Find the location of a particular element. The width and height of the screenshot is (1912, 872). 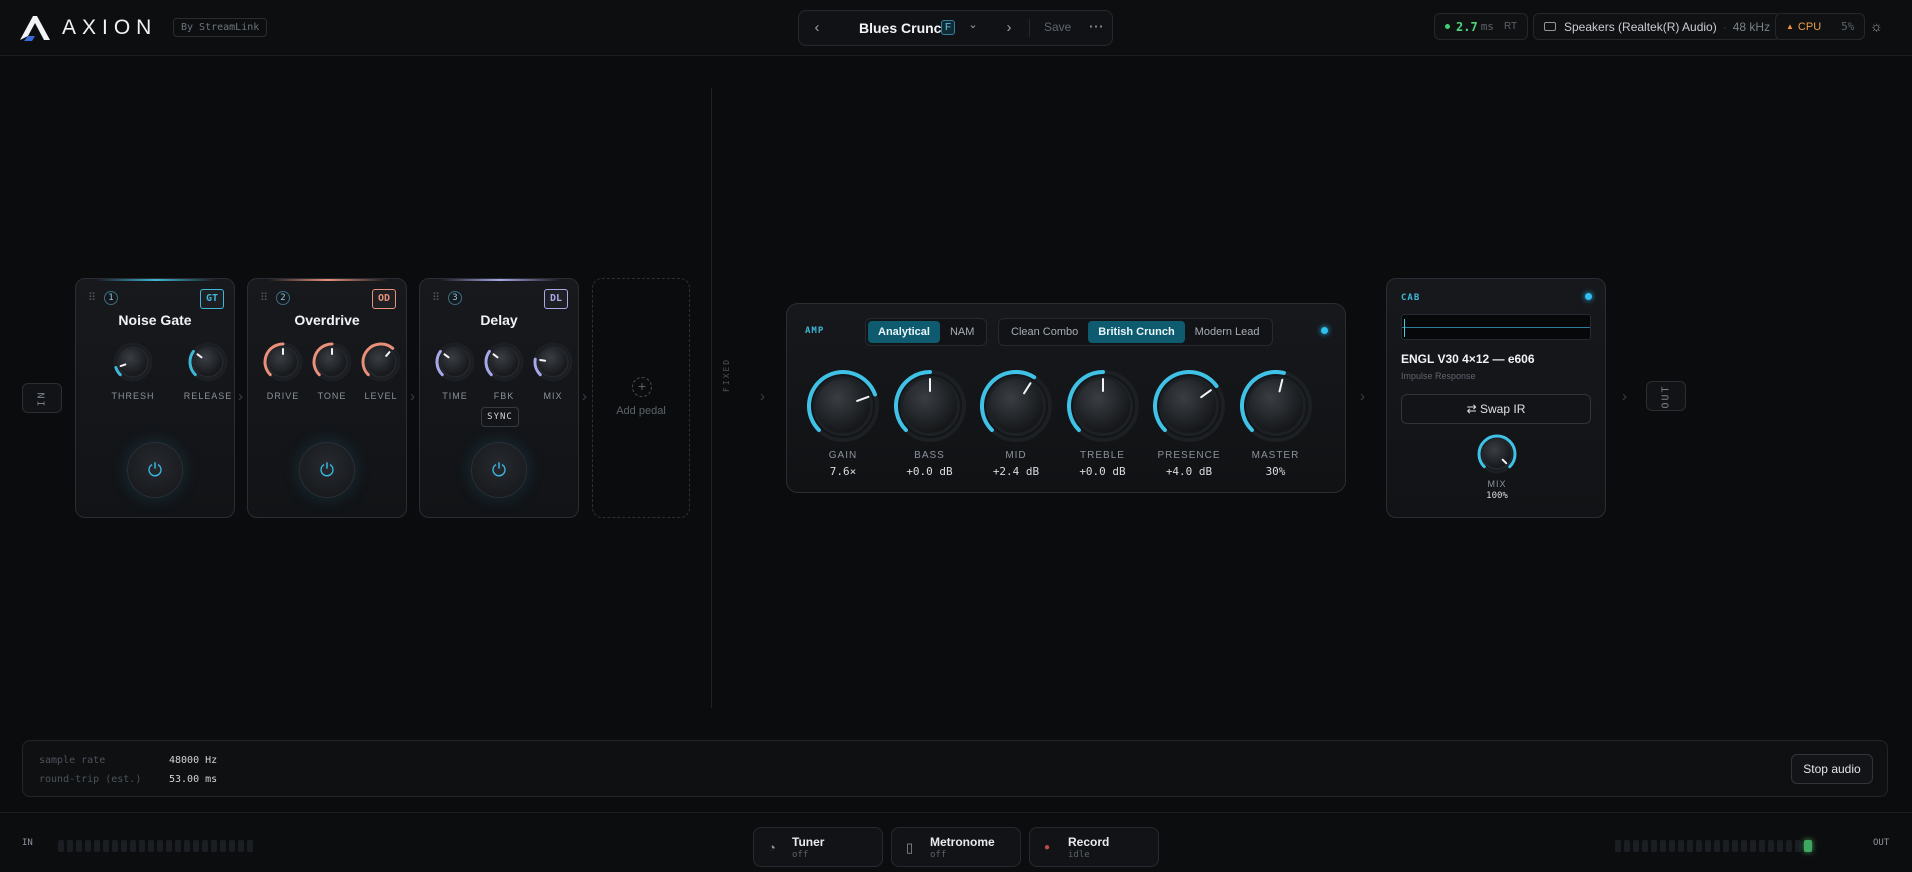

amp-knob-value: +4.0 dB is located at coordinates (1189, 471).